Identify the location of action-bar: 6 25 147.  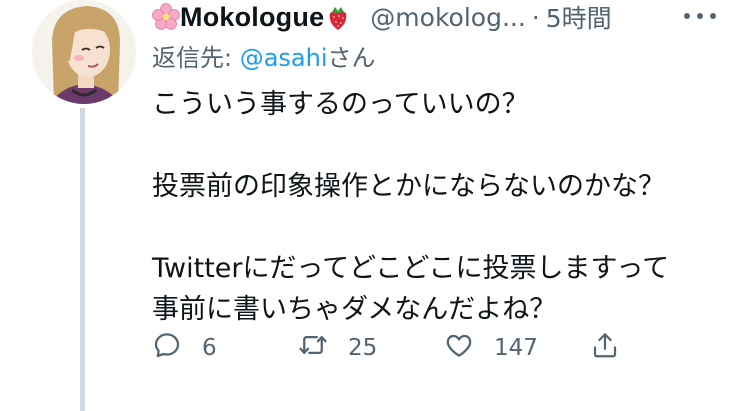
(392, 348).